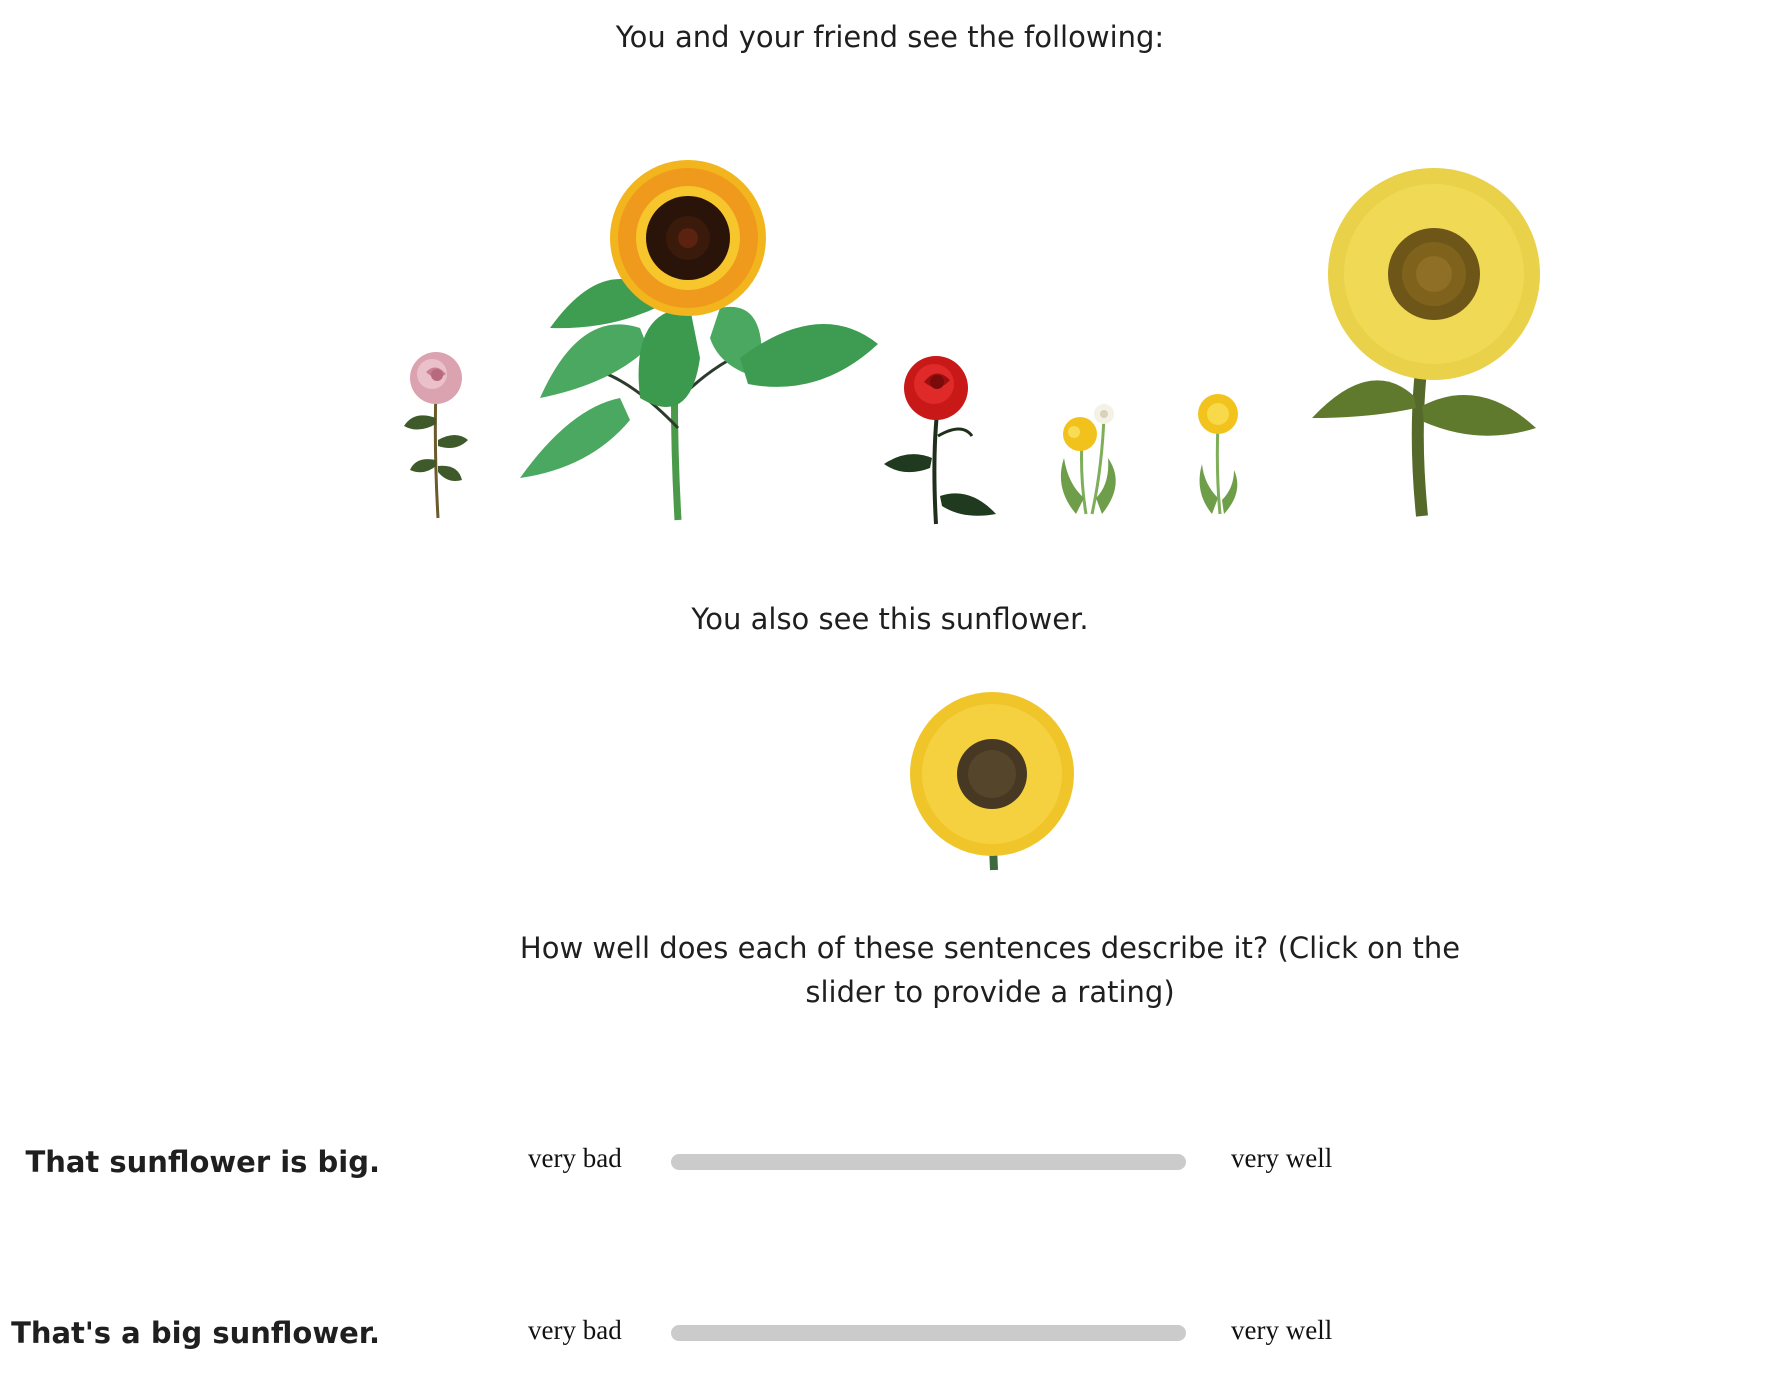  Describe the element at coordinates (436, 435) in the screenshot. I see `pink-rose-icon` at that location.